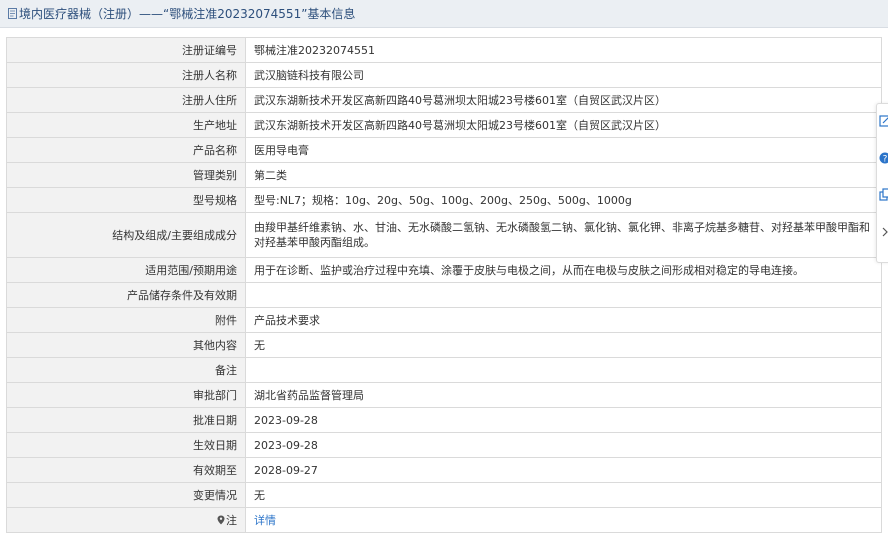 The width and height of the screenshot is (888, 546). I want to click on table-row: 管理类别 第二类, so click(444, 175).